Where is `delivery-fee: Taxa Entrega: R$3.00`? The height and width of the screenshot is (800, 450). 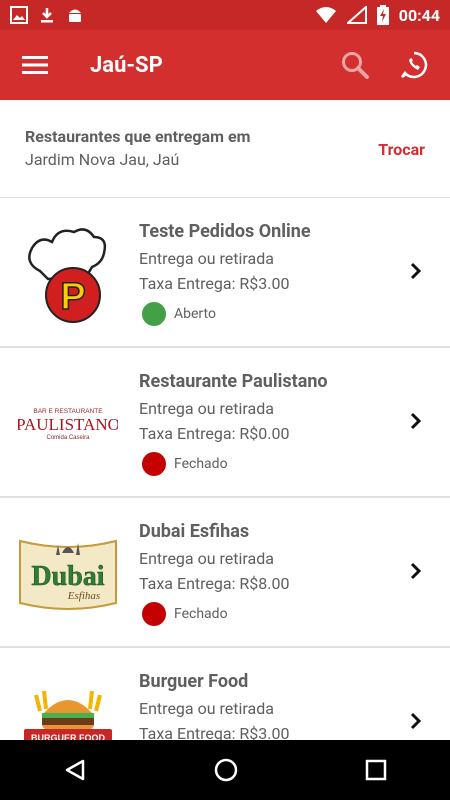
delivery-fee: Taxa Entrega: R$3.00 is located at coordinates (214, 283).